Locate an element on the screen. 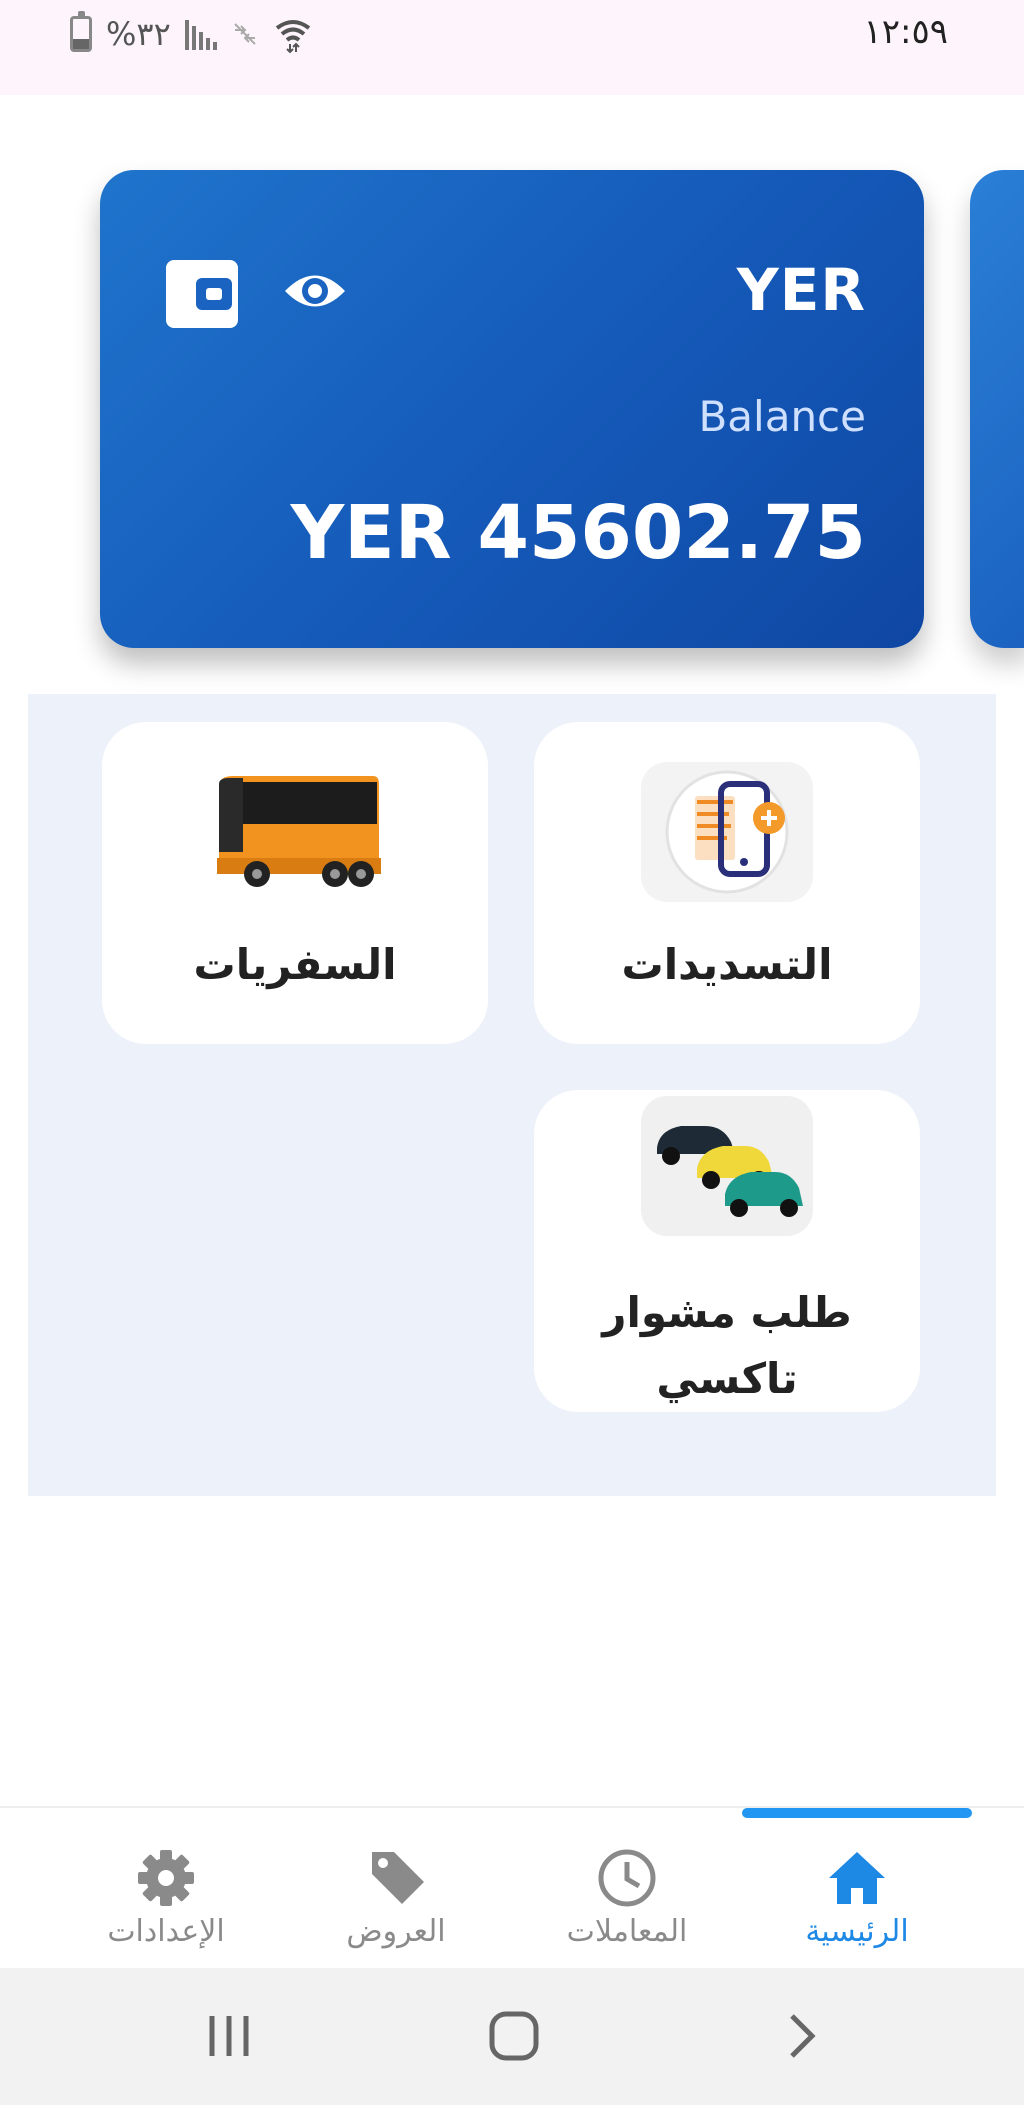 The image size is (1024, 2105). recent-apps-icon is located at coordinates (229, 2036).